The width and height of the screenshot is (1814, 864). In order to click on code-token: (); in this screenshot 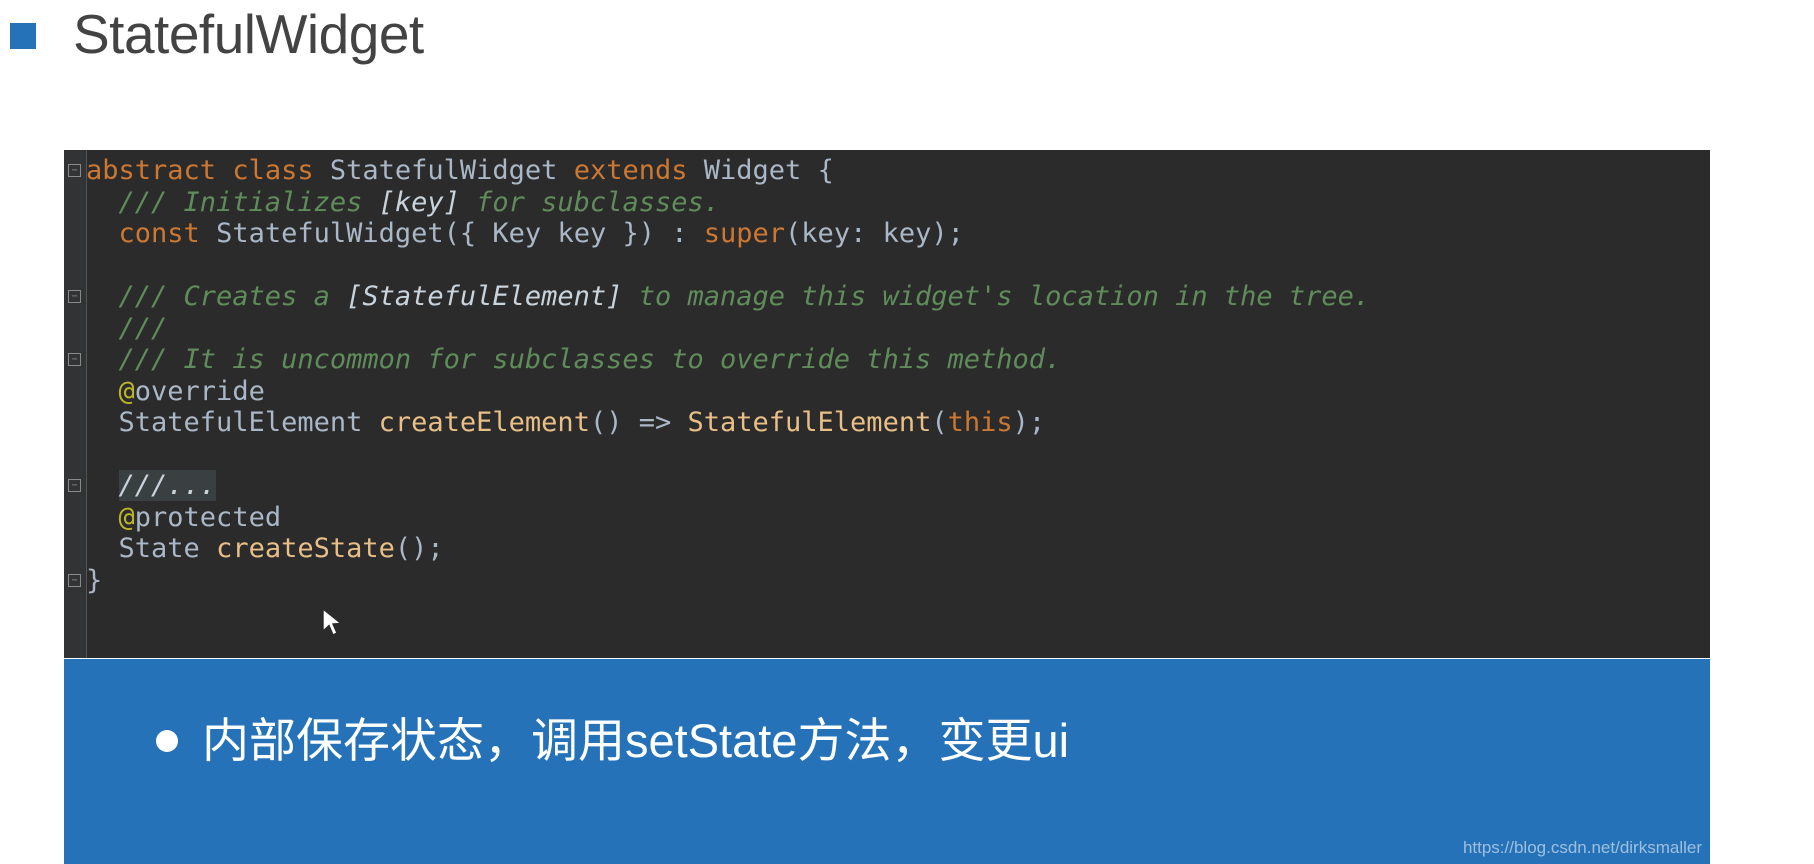, I will do `click(419, 548)`.